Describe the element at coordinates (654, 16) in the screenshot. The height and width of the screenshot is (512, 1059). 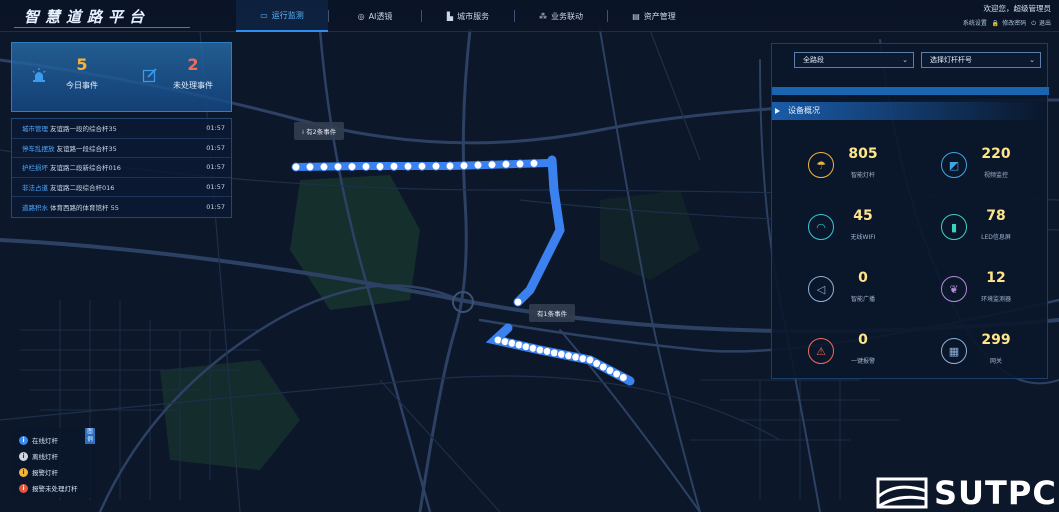
I see `nav-item-asset-management: ▤ 资产管理` at that location.